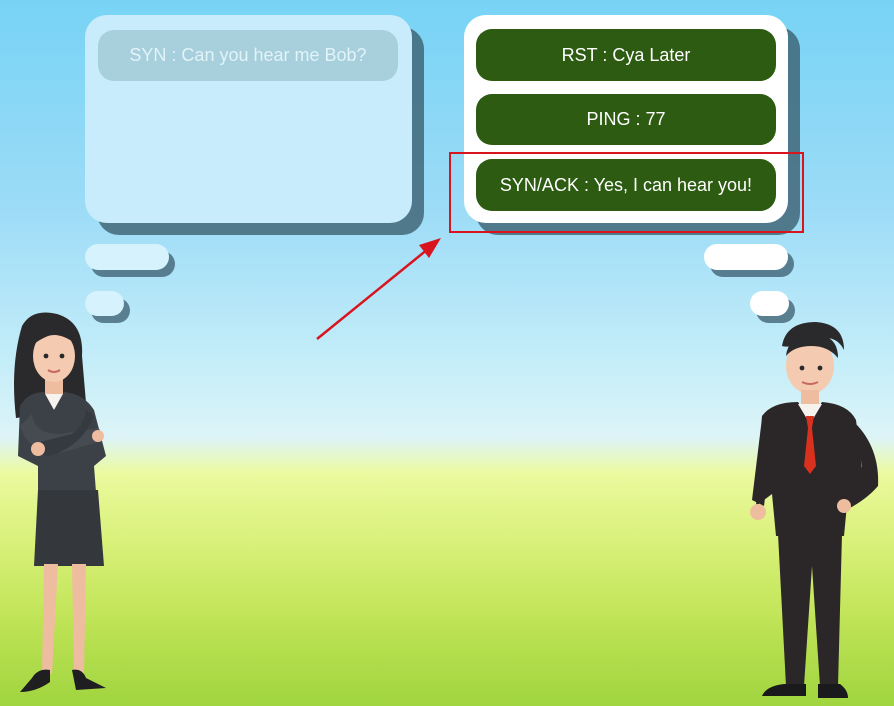 The image size is (894, 706). Describe the element at coordinates (814, 510) in the screenshot. I see `man-character` at that location.